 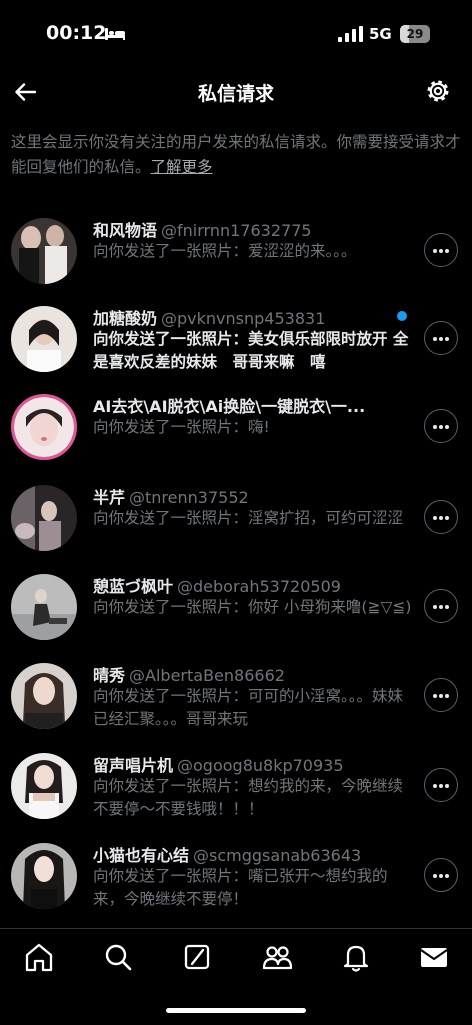 I want to click on battery-percent: 29, so click(x=415, y=34).